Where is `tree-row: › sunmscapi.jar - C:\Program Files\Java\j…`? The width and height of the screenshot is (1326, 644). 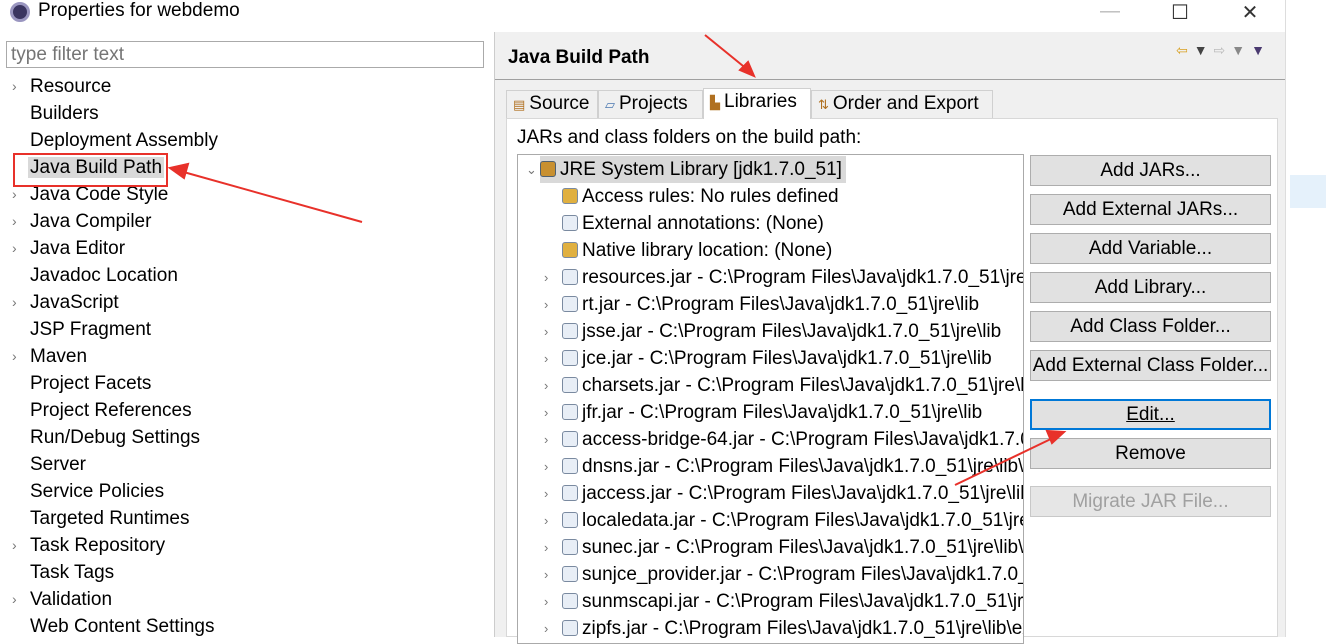 tree-row: › sunmscapi.jar - C:\Program Files\Java\j… is located at coordinates (784, 601).